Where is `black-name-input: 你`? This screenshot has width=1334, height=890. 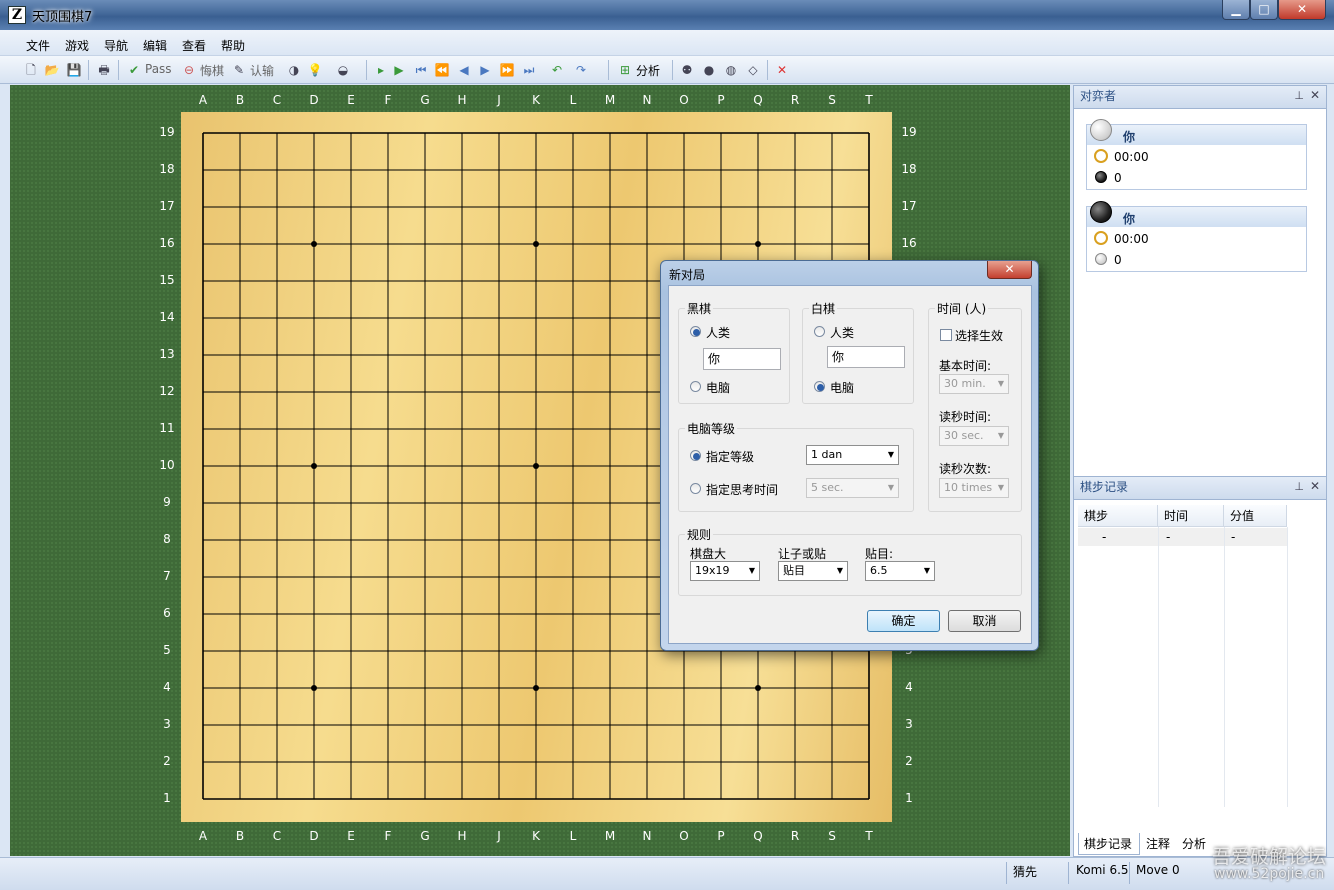
black-name-input: 你 is located at coordinates (742, 359).